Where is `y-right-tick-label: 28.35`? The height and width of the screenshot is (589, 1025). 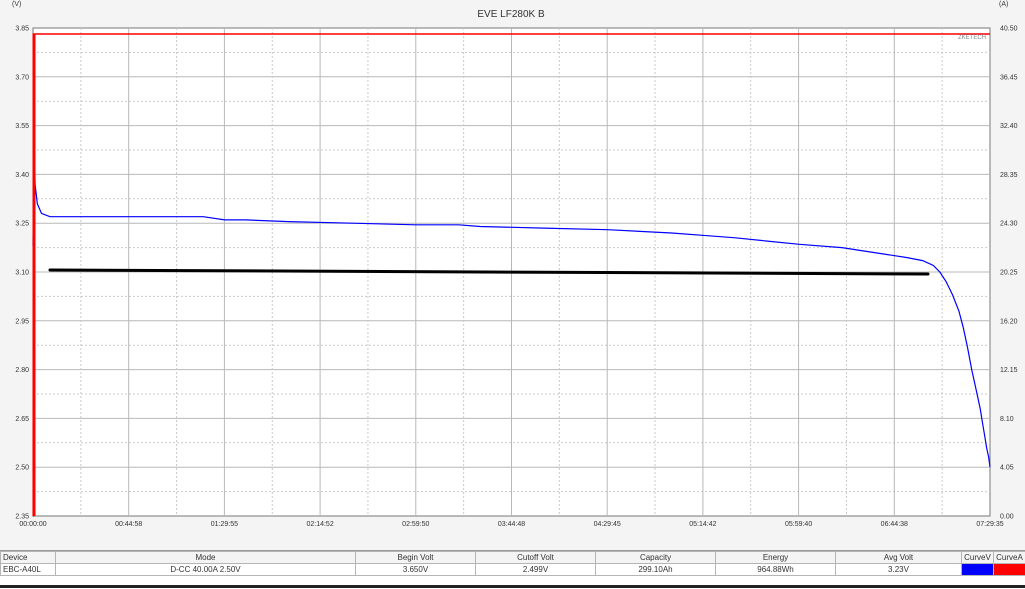 y-right-tick-label: 28.35 is located at coordinates (1009, 175).